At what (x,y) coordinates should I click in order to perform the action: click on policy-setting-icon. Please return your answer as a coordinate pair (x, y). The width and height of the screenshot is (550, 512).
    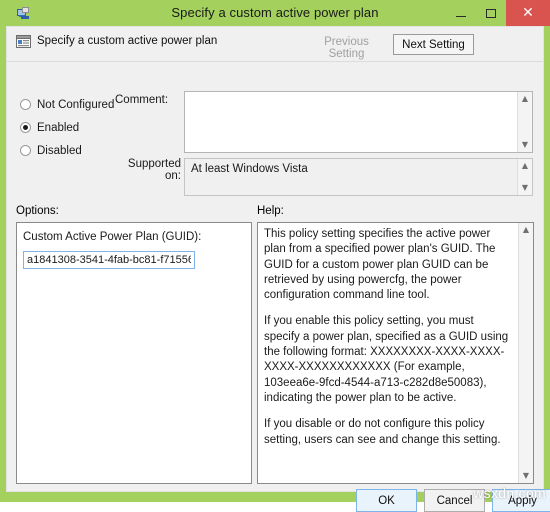
    Looking at the image, I should click on (23, 41).